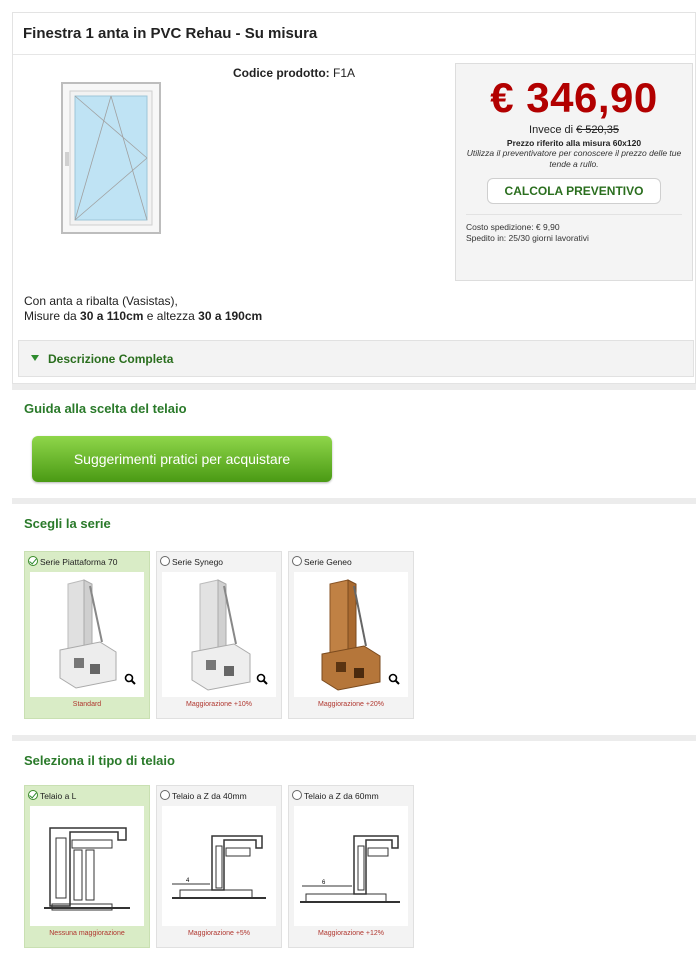  I want to click on series-option-text: Serie Synego, so click(198, 562).